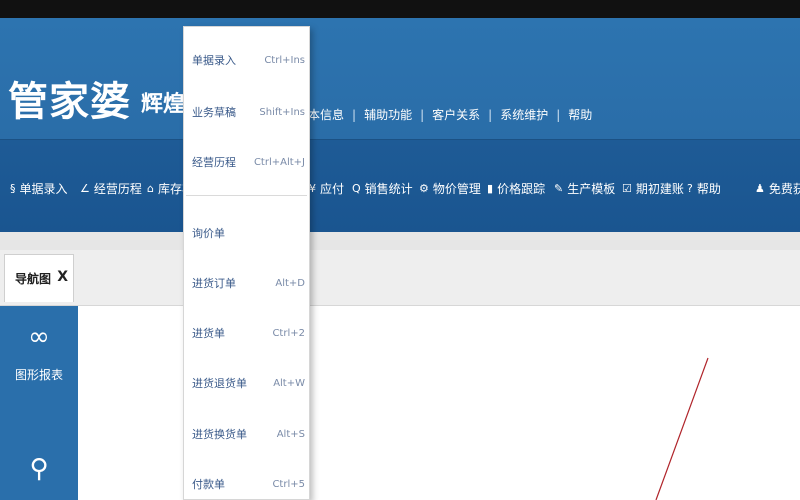 The image size is (800, 500). I want to click on toolbar-sales-stats: Q 销售统计, so click(382, 188).